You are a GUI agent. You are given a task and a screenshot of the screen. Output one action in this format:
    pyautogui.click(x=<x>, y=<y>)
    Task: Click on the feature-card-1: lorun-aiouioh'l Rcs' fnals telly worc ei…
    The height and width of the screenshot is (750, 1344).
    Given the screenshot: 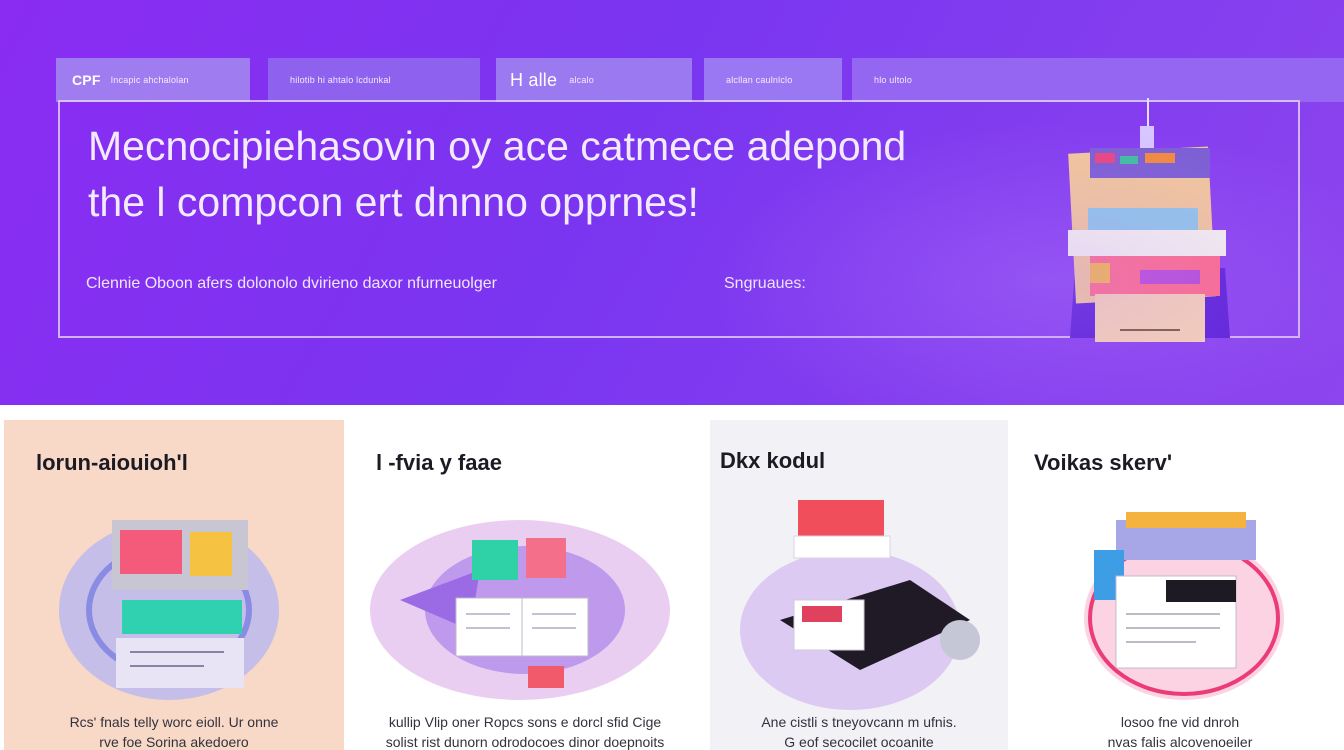 What is the action you would take?
    pyautogui.click(x=174, y=585)
    